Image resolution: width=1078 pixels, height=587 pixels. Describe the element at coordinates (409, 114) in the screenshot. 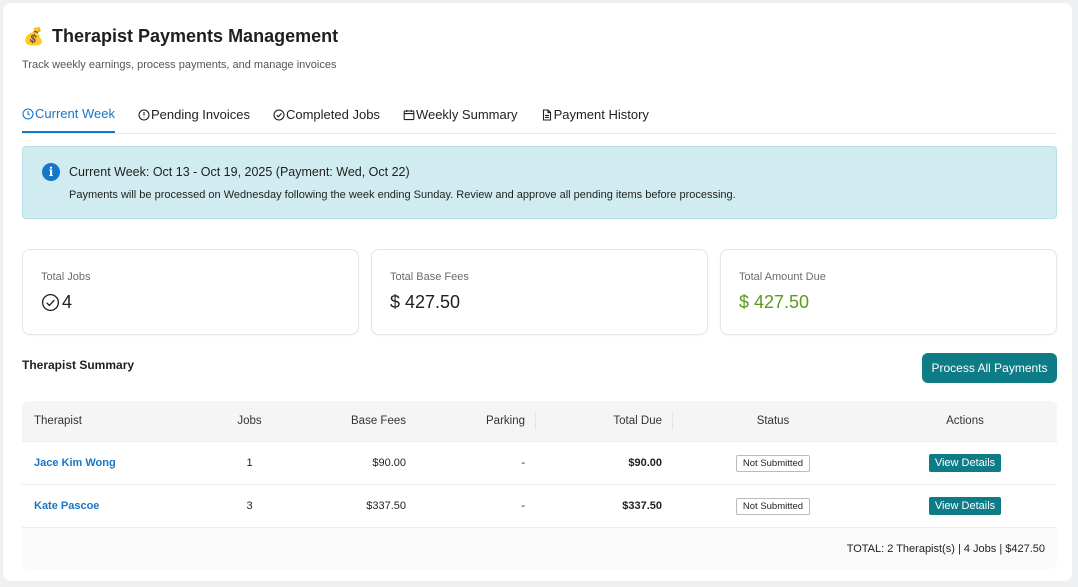

I see `calendar-icon` at that location.